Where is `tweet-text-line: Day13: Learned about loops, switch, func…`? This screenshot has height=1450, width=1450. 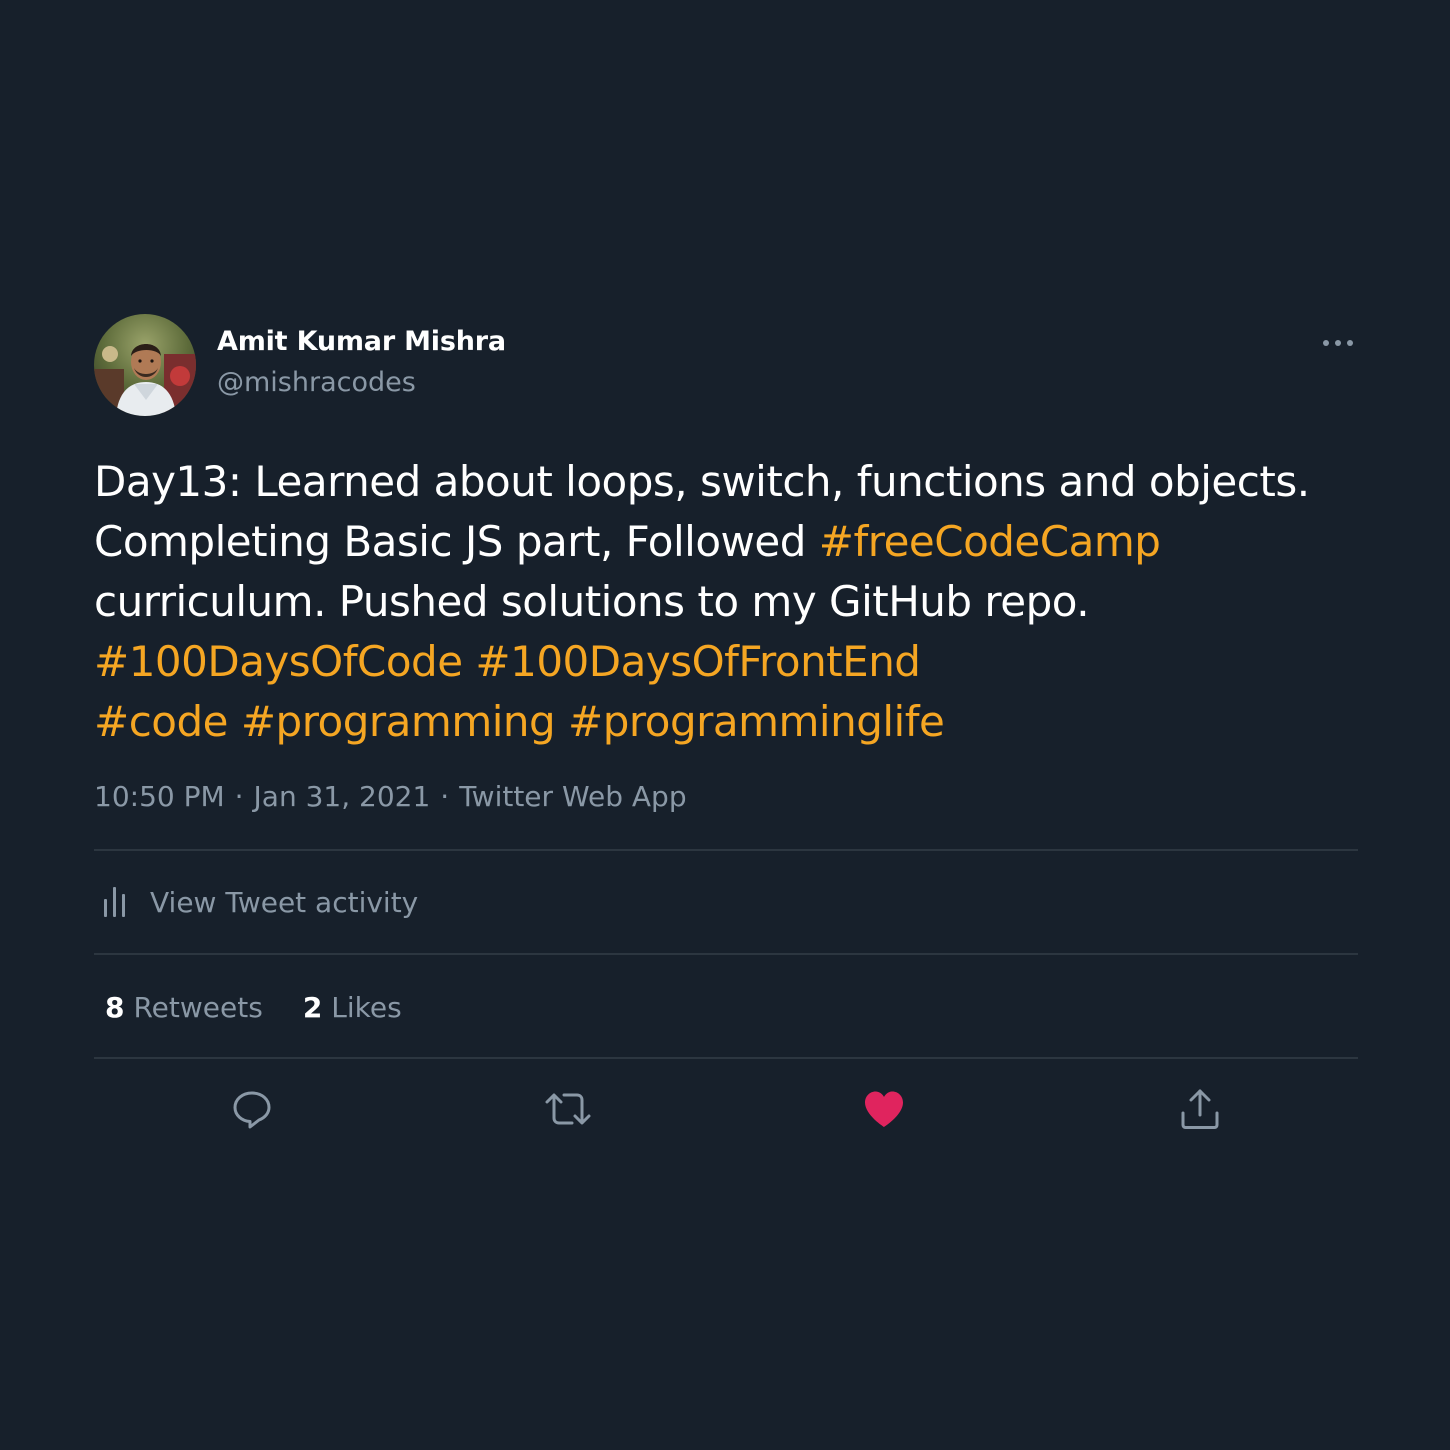
tweet-text-line: Day13: Learned about loops, switch, func… is located at coordinates (702, 481).